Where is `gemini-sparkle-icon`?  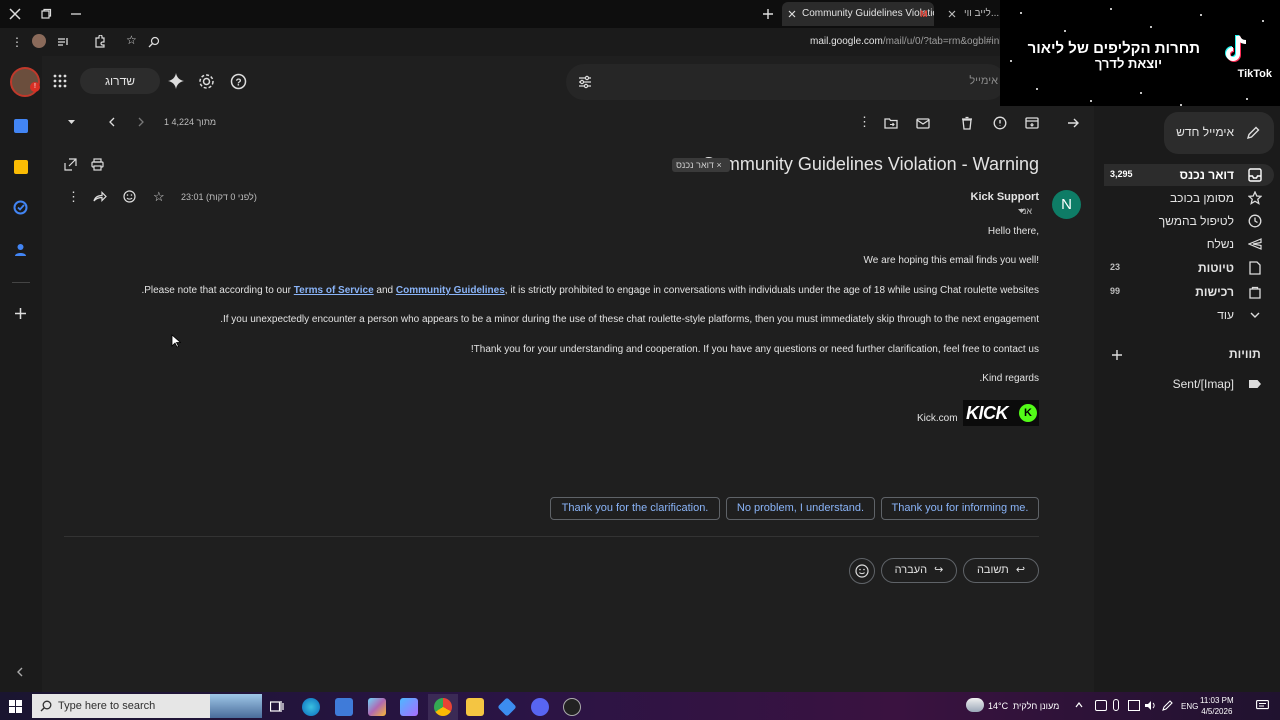 gemini-sparkle-icon is located at coordinates (176, 81).